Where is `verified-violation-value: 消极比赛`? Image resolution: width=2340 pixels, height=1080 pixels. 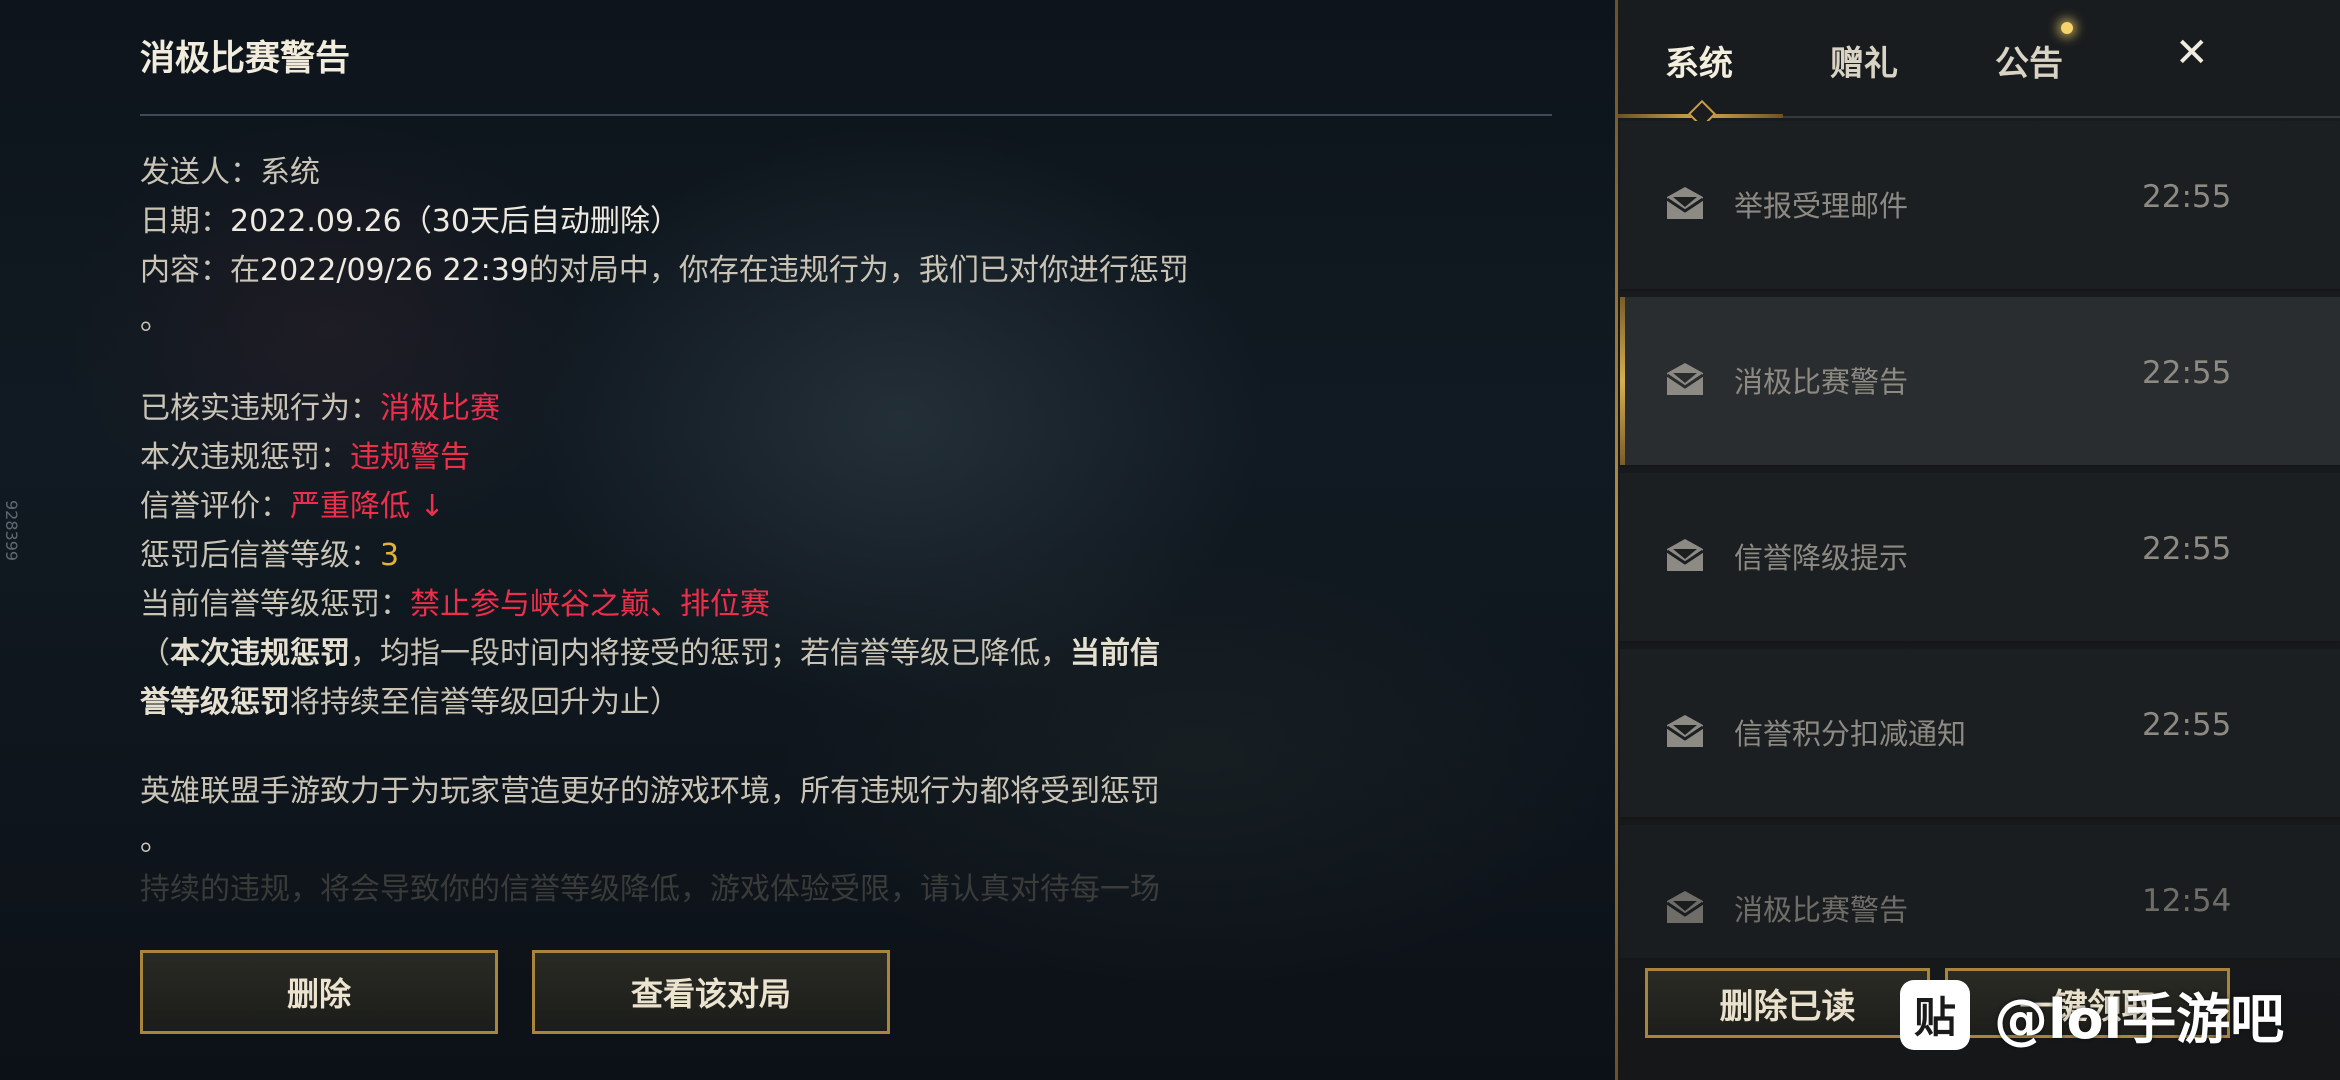
verified-violation-value: 消极比赛 is located at coordinates (440, 408).